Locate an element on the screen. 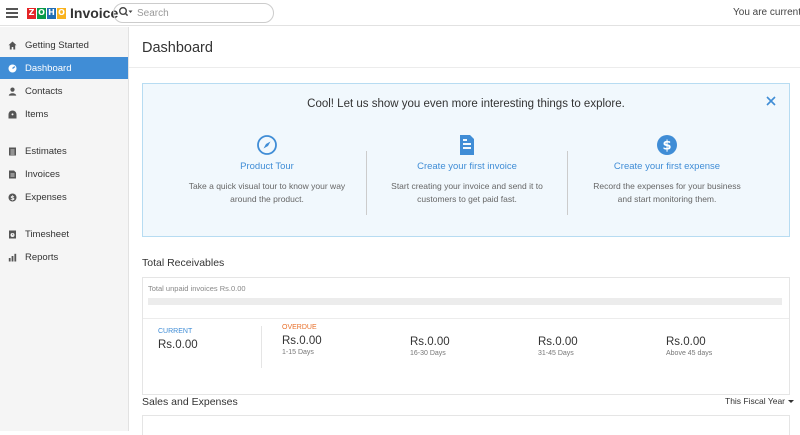  sidebar-item-getting-started: Getting Started is located at coordinates (64, 45).